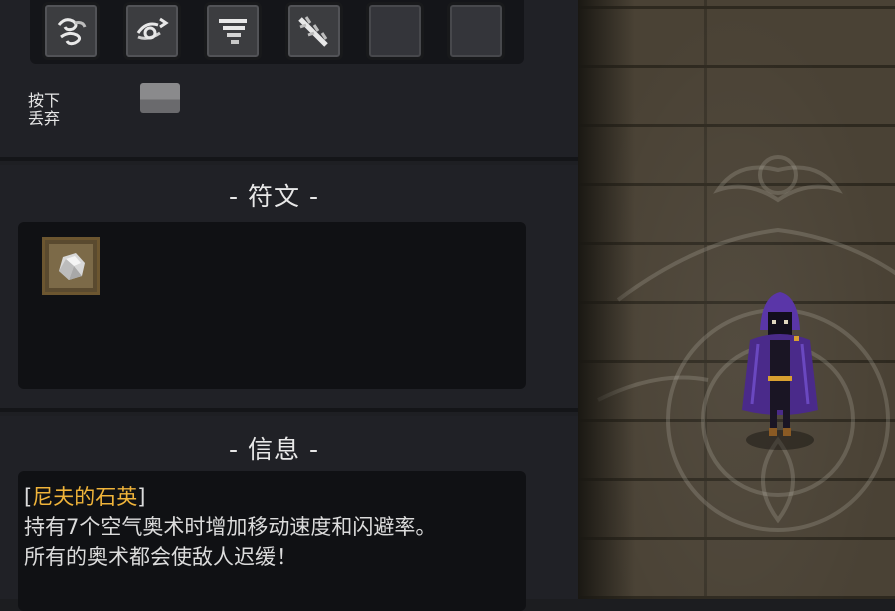  Describe the element at coordinates (230, 527) in the screenshot. I see `item-description-line1: 持有7个空气奥术时增加移动速度和闪避率。` at that location.